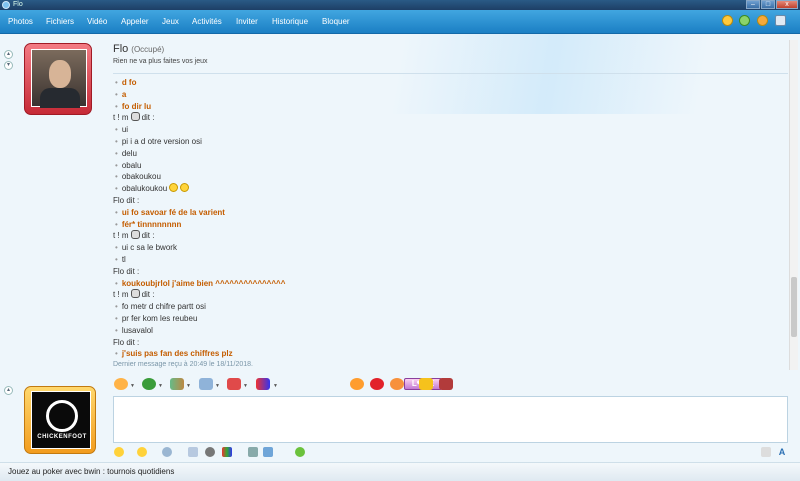  I want to click on message-text: obalukoukou, so click(144, 189).